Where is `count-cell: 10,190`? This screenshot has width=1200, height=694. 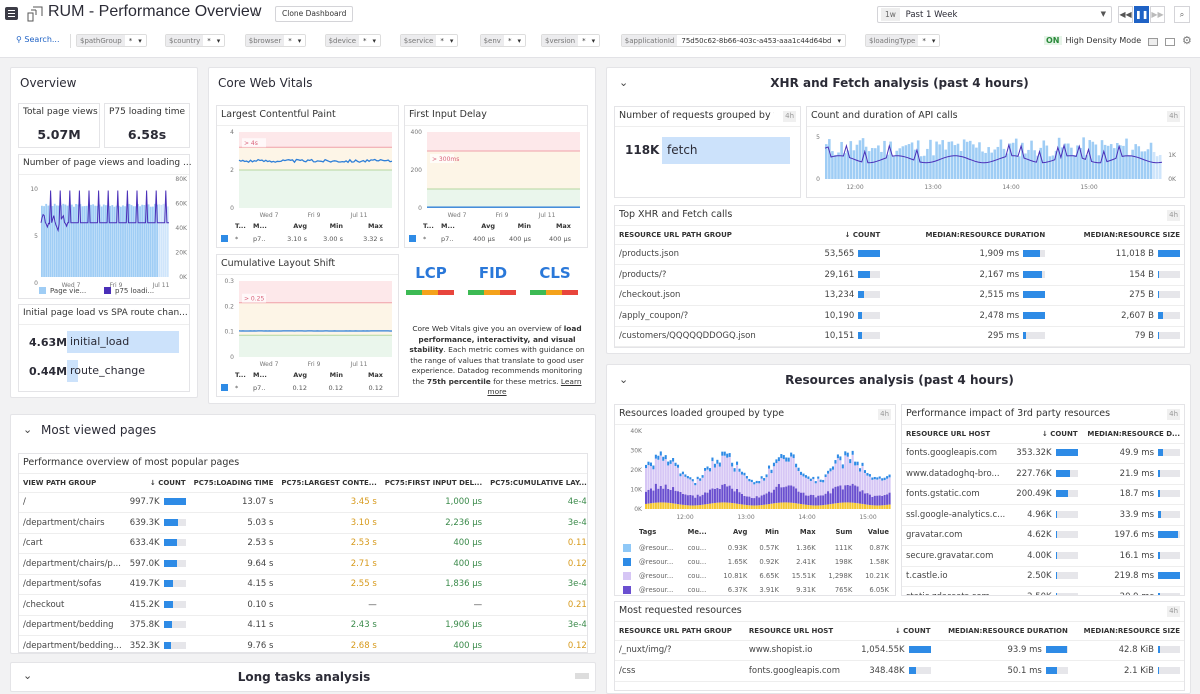
count-cell: 10,190 is located at coordinates (843, 316).